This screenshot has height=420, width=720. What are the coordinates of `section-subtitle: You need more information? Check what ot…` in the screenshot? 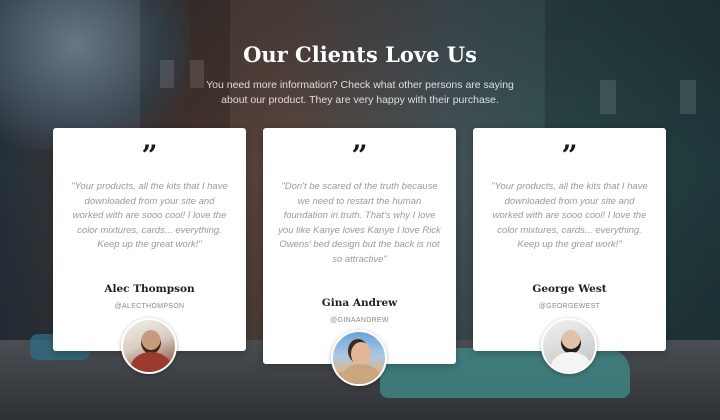 It's located at (360, 92).